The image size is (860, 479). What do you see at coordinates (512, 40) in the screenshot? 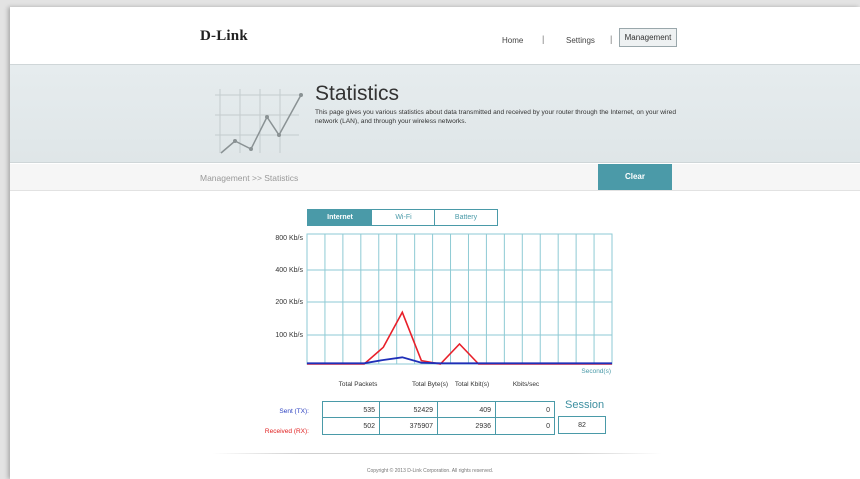
I see `nav-home: Home` at bounding box center [512, 40].